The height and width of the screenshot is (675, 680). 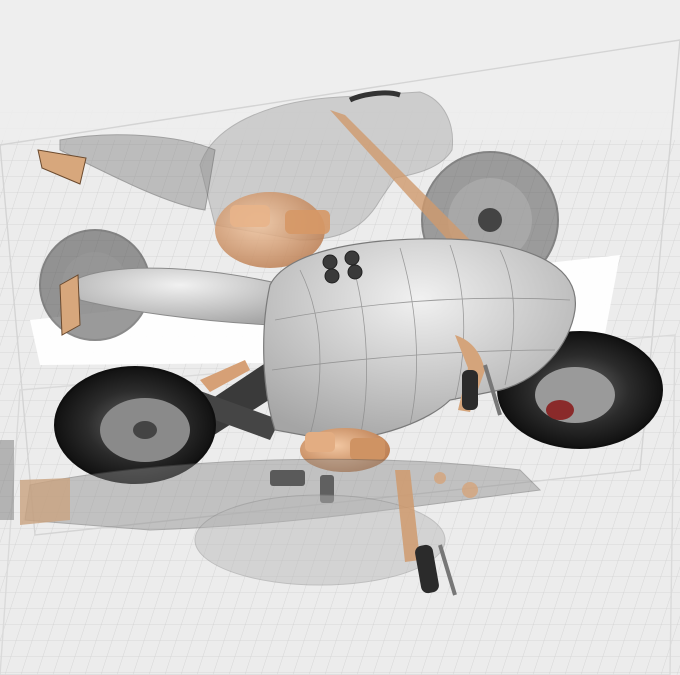 I want to click on top-rear-plate, so click(x=70, y=305).